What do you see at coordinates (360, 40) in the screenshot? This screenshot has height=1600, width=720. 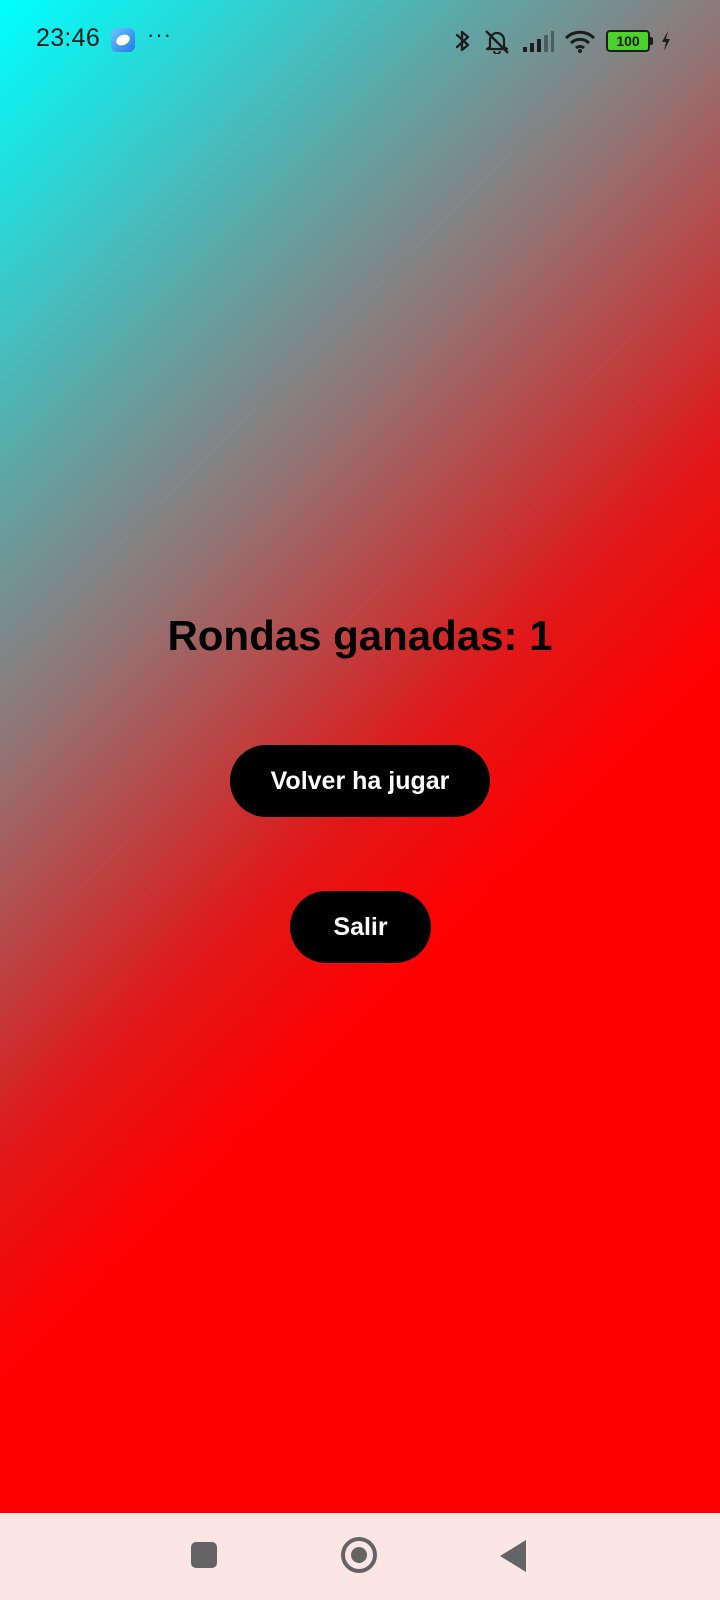 I see `status-bar: 23:46 ··· 100` at bounding box center [360, 40].